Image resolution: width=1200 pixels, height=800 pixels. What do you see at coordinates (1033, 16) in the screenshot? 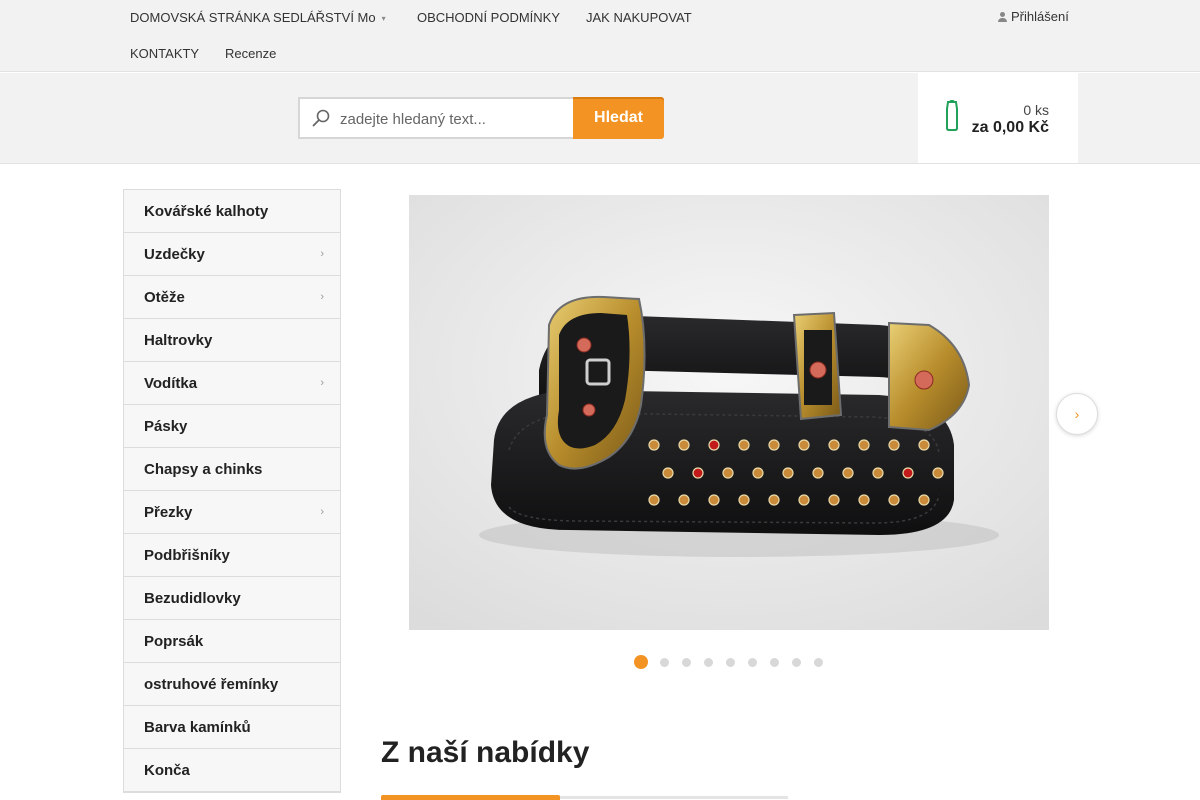
I see `login-link: Přihlášení` at bounding box center [1033, 16].